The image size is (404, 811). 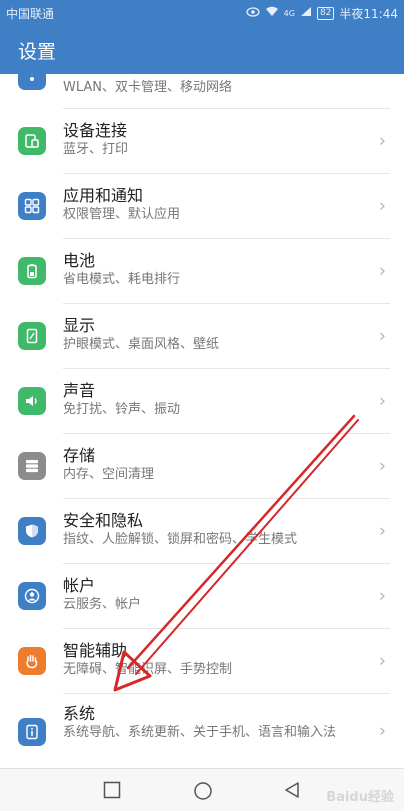 What do you see at coordinates (289, 13) in the screenshot?
I see `network-type: 4G` at bounding box center [289, 13].